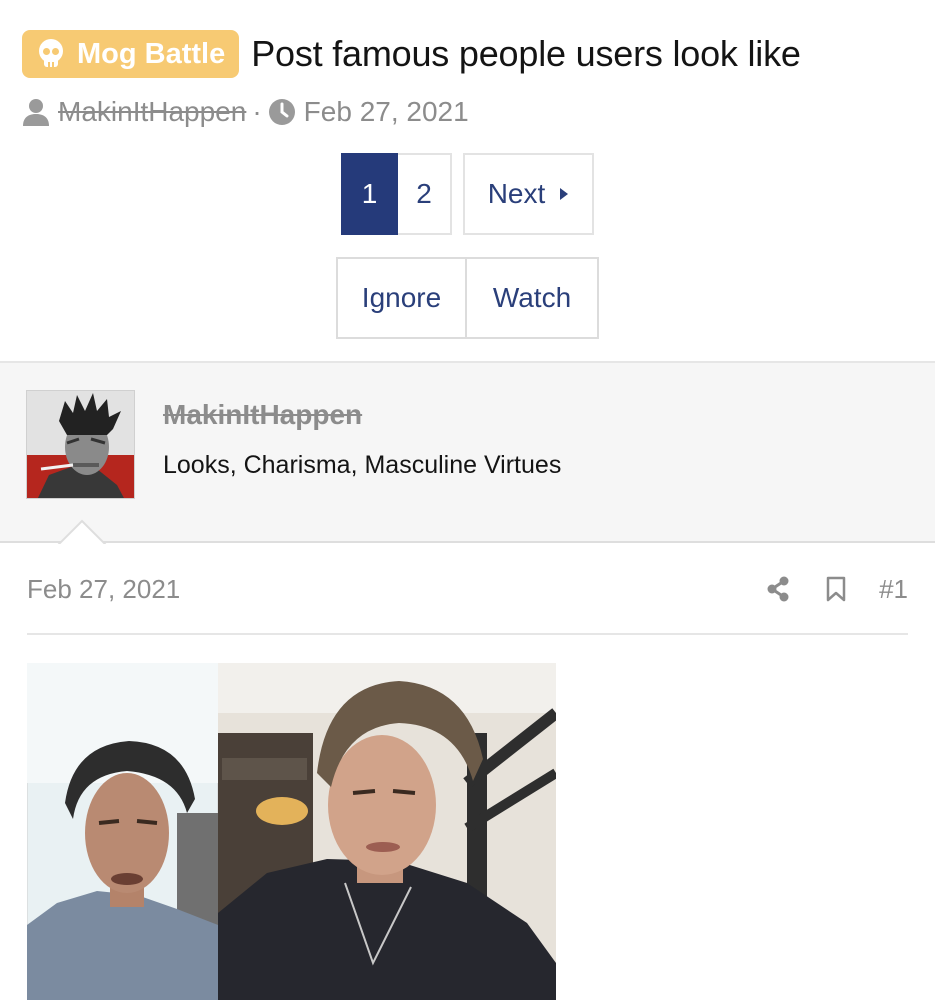 The width and height of the screenshot is (935, 1000). I want to click on thread-date: Feb 27, 2021, so click(386, 112).